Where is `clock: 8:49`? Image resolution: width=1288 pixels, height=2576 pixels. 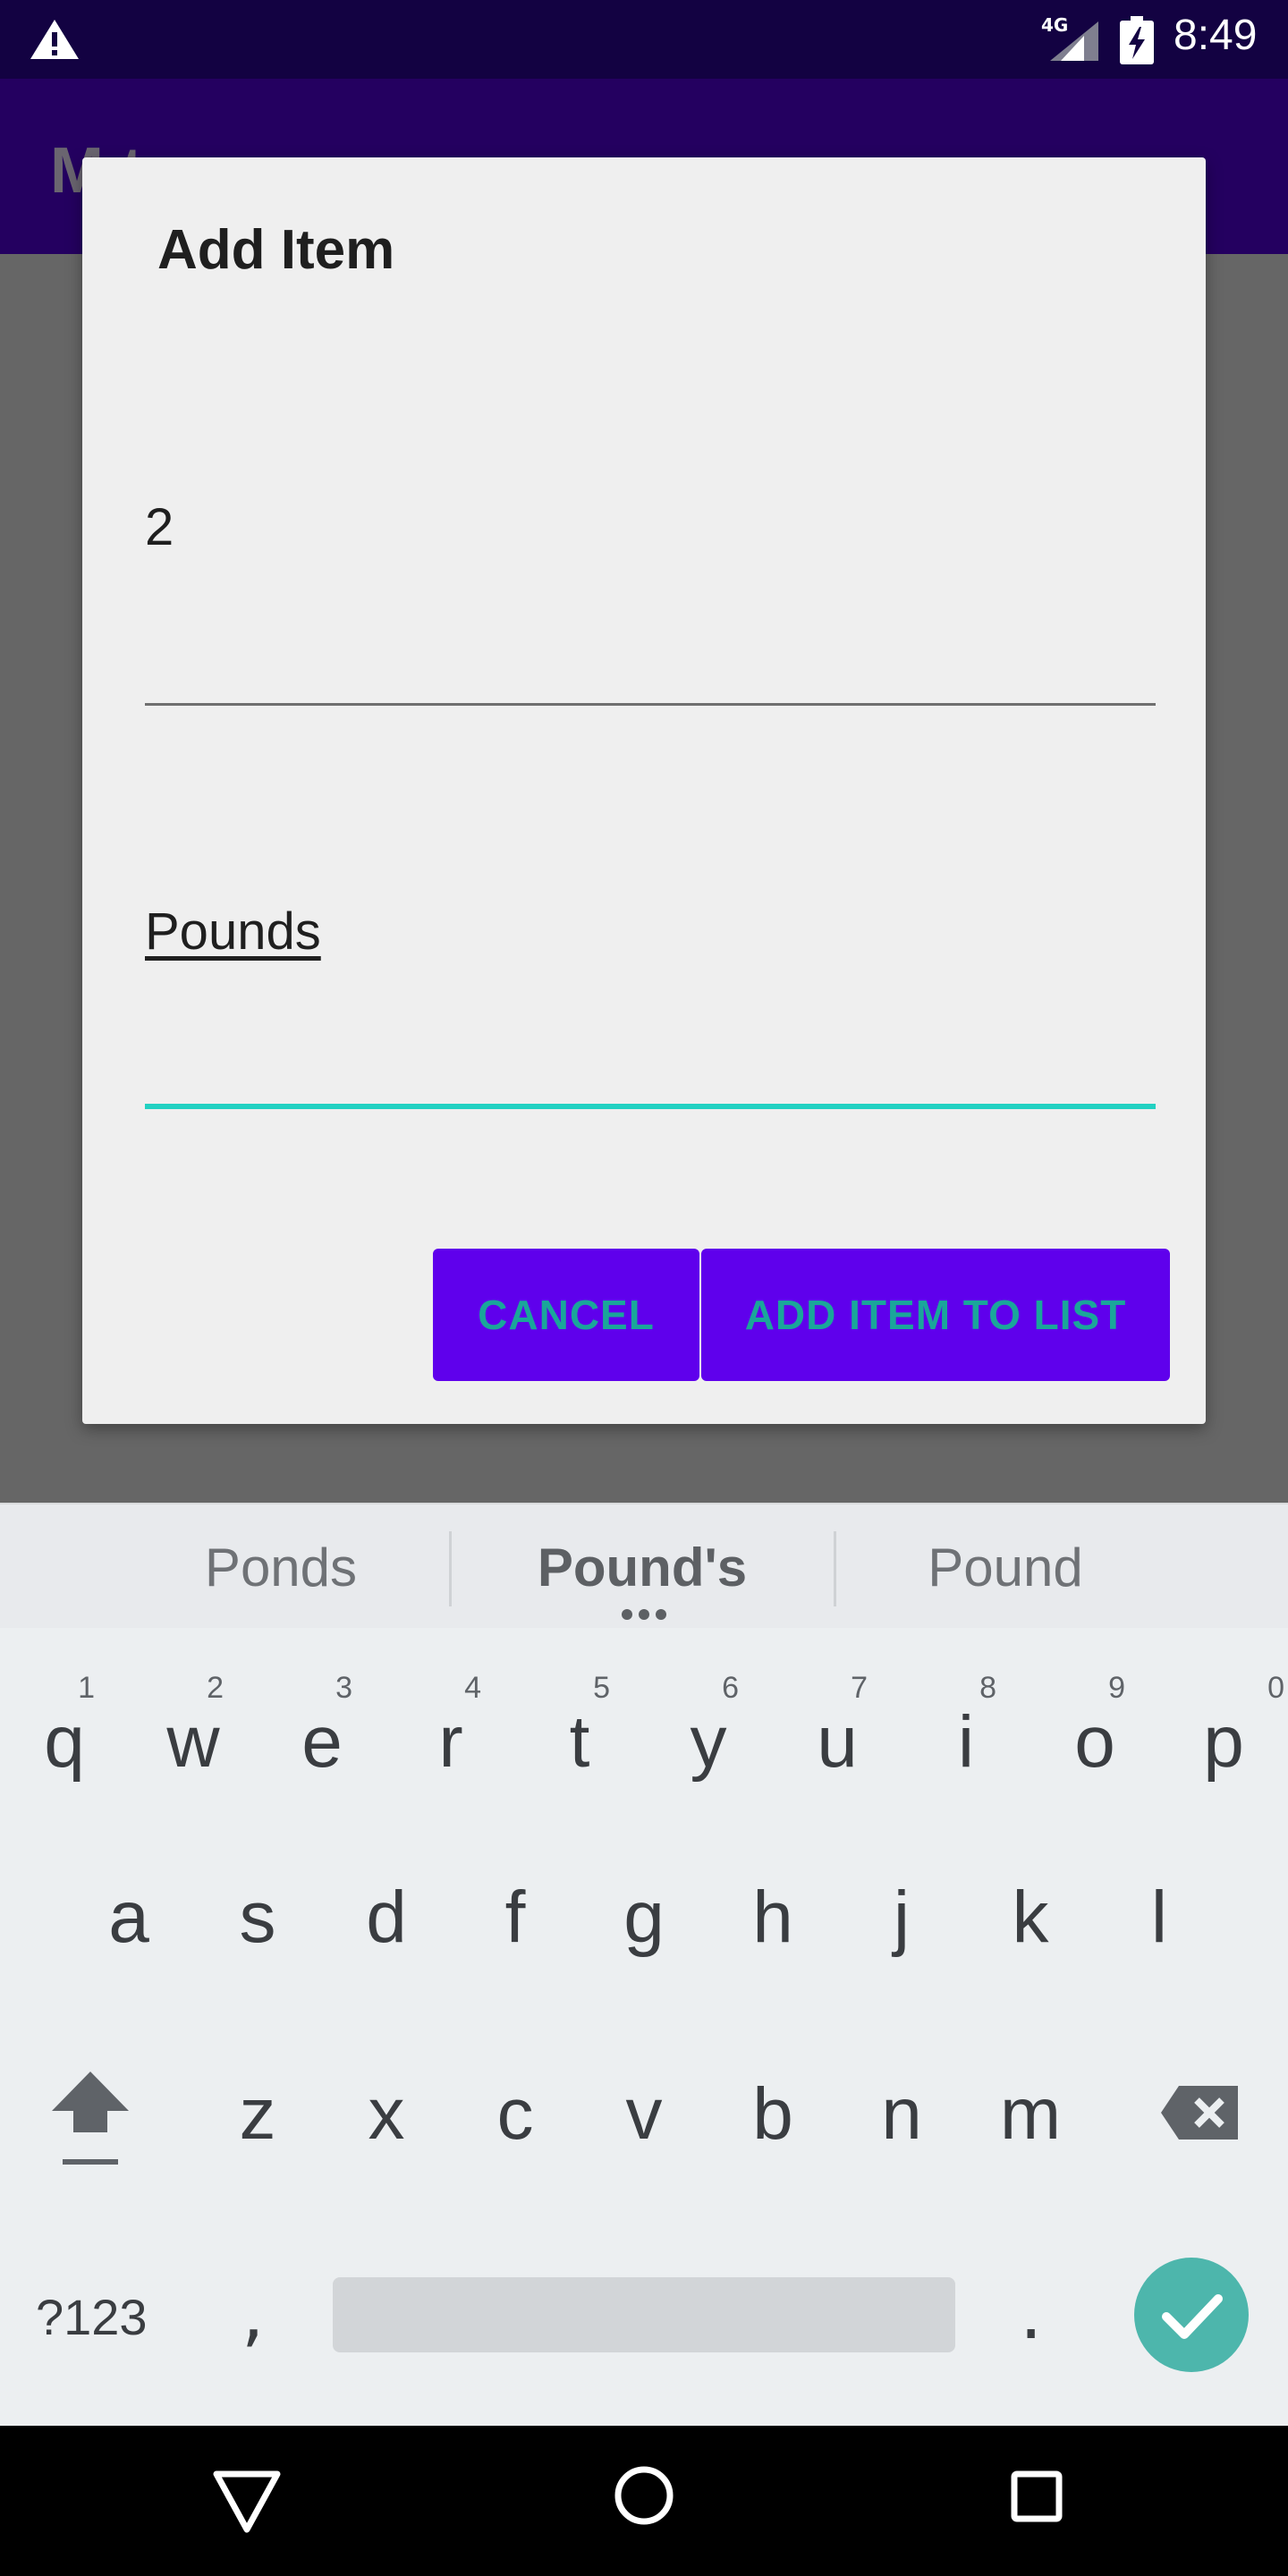 clock: 8:49 is located at coordinates (1216, 35).